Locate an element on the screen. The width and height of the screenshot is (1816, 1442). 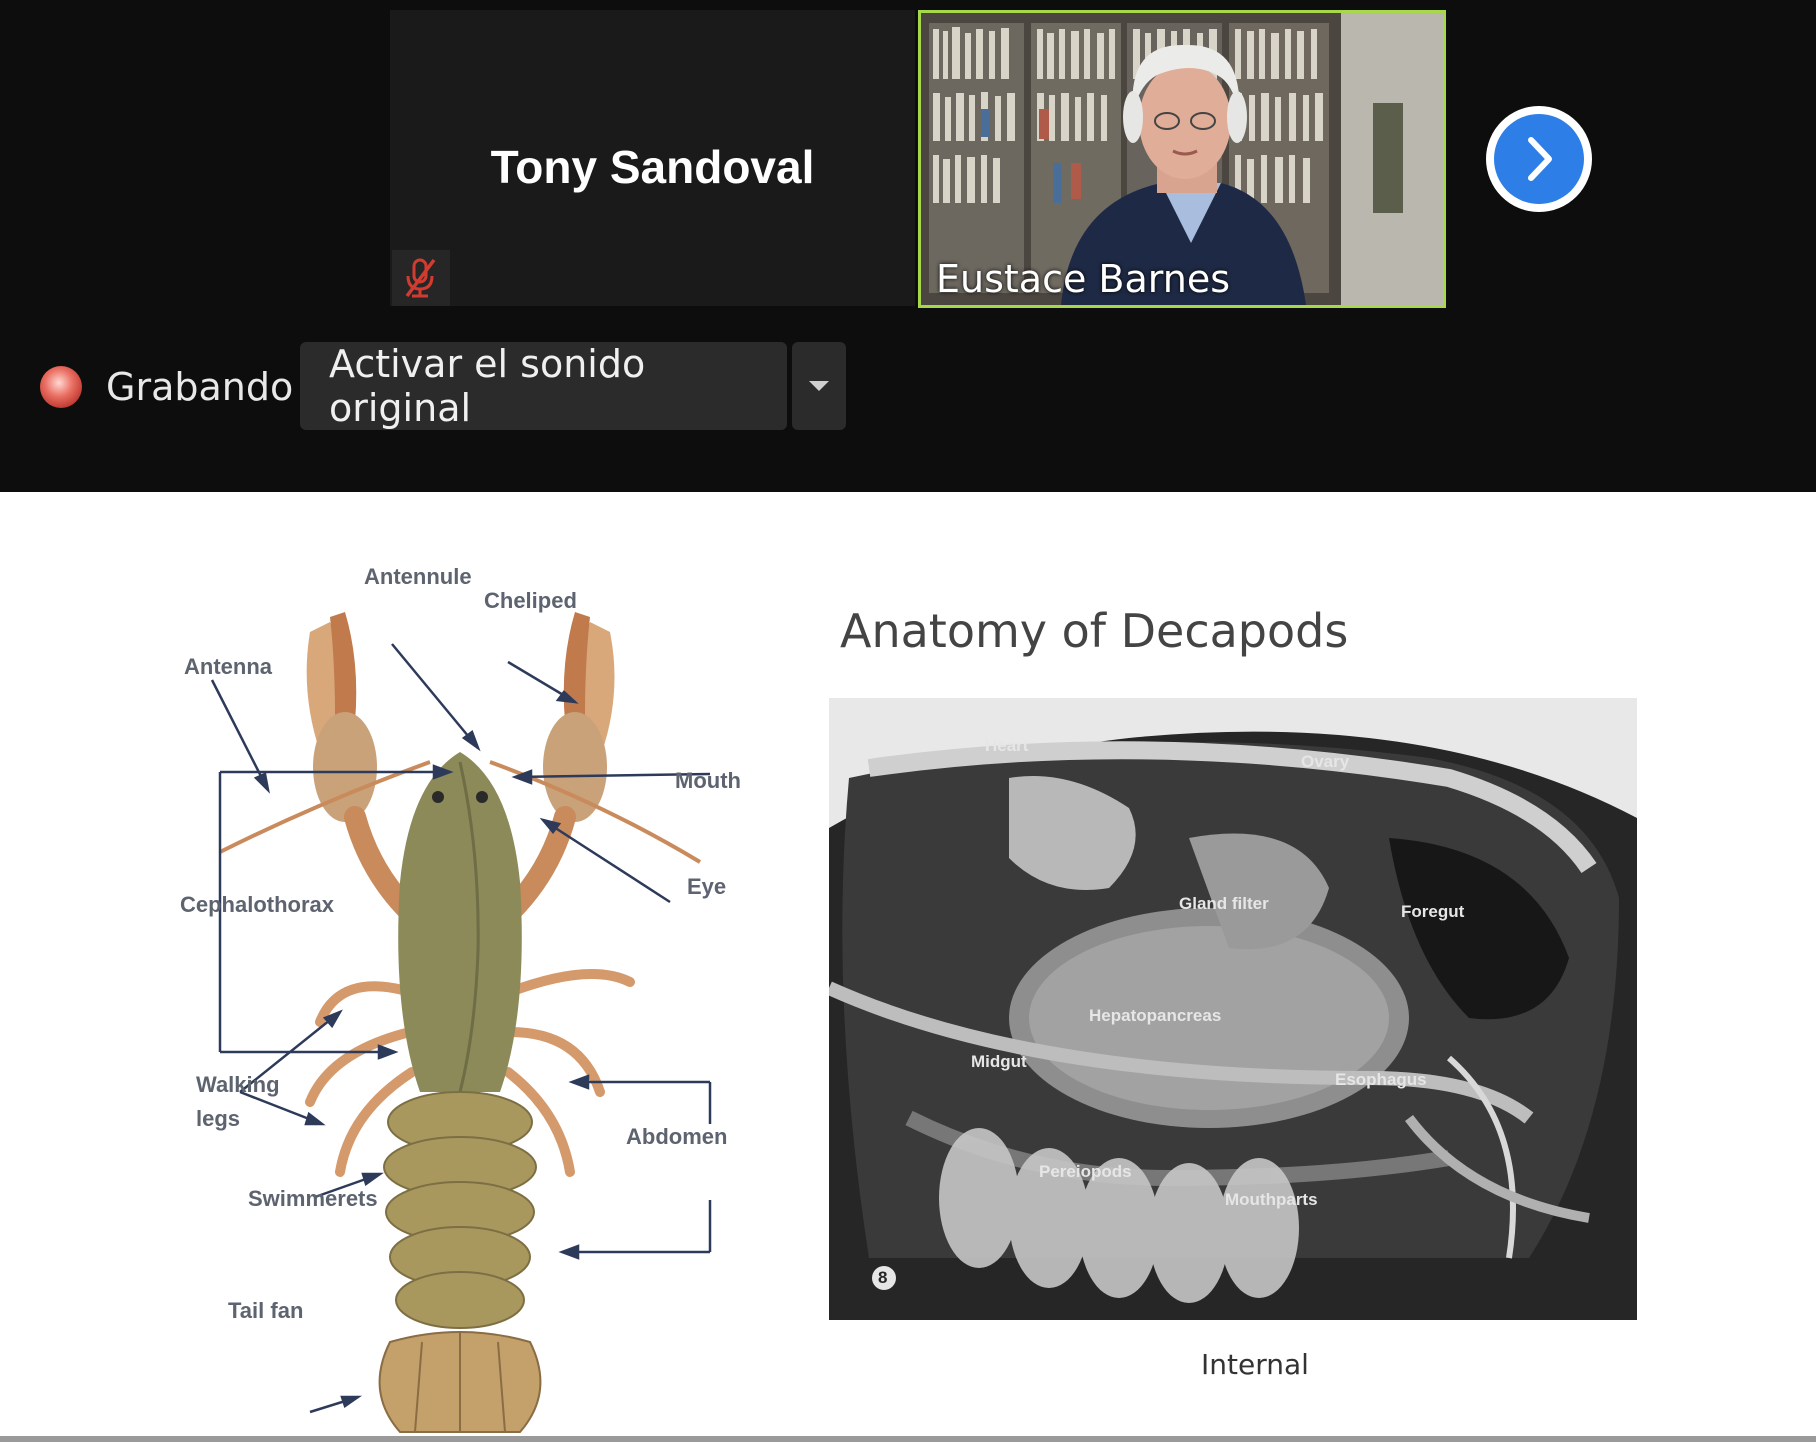
label-swimmerets: Swimmerets is located at coordinates (313, 1198).